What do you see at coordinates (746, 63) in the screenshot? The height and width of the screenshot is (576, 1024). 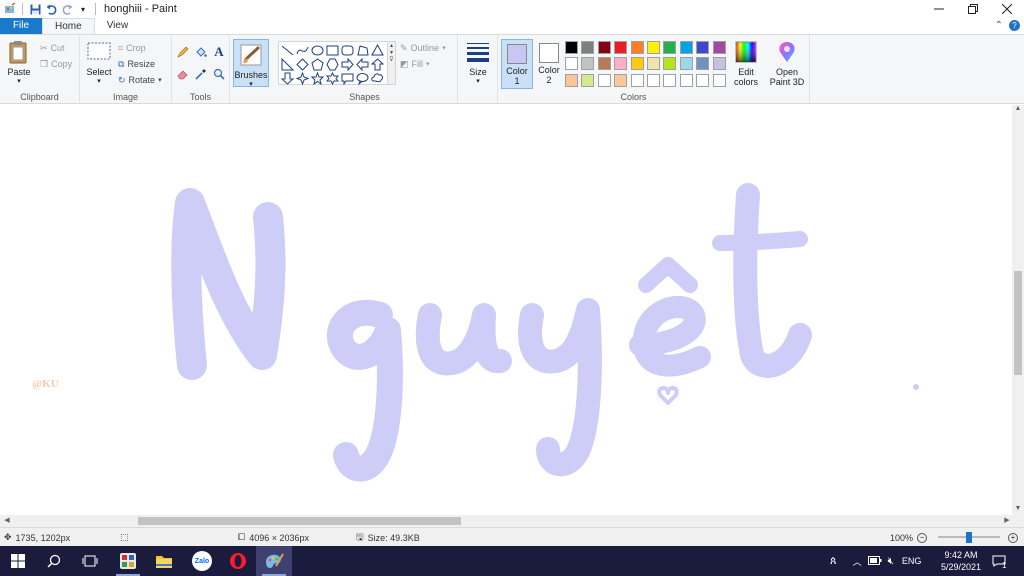 I see `edit-colors-button: Edit colors` at bounding box center [746, 63].